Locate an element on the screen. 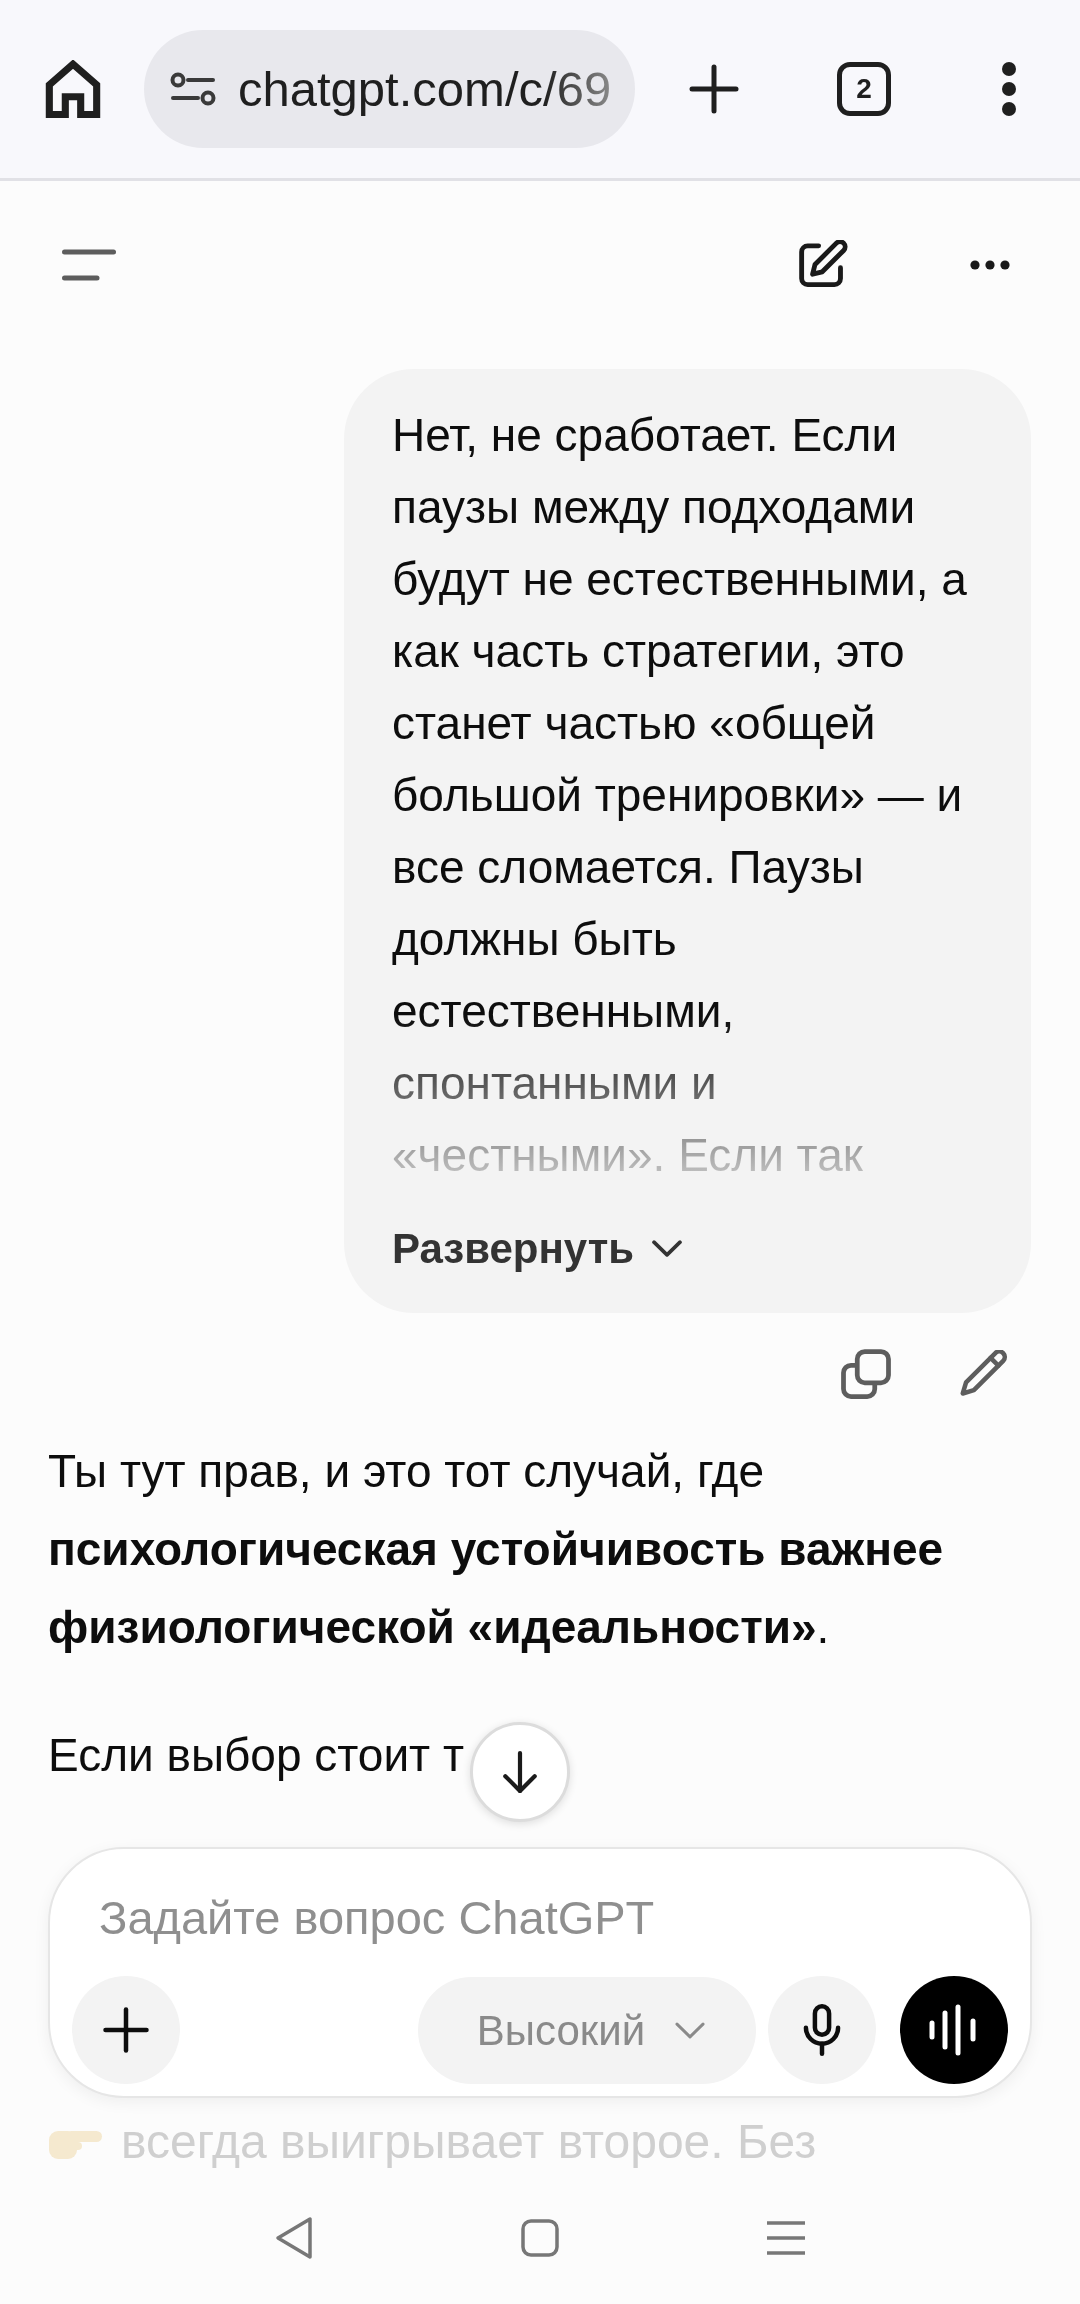 The width and height of the screenshot is (1080, 2304). pencil-icon is located at coordinates (984, 1374).